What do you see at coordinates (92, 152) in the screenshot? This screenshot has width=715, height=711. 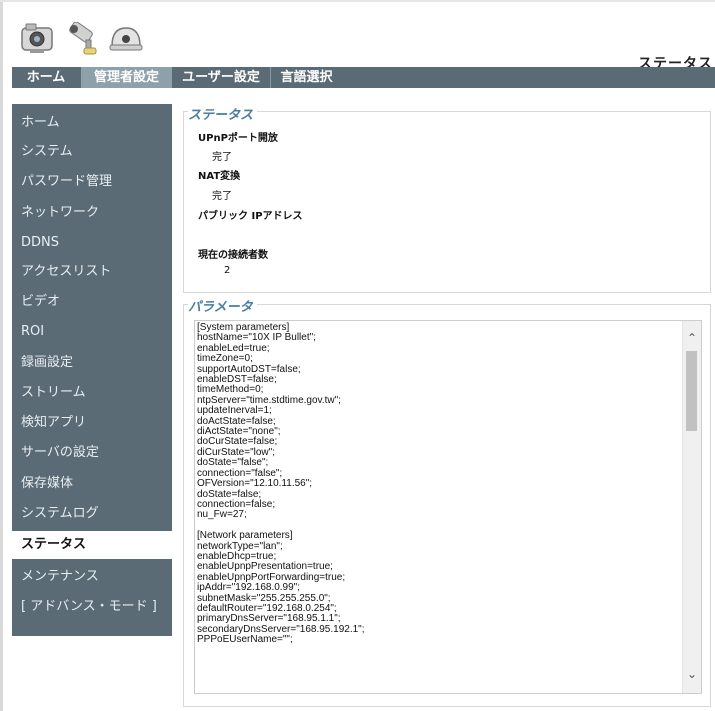 I see `sidebar-item-system: システム` at bounding box center [92, 152].